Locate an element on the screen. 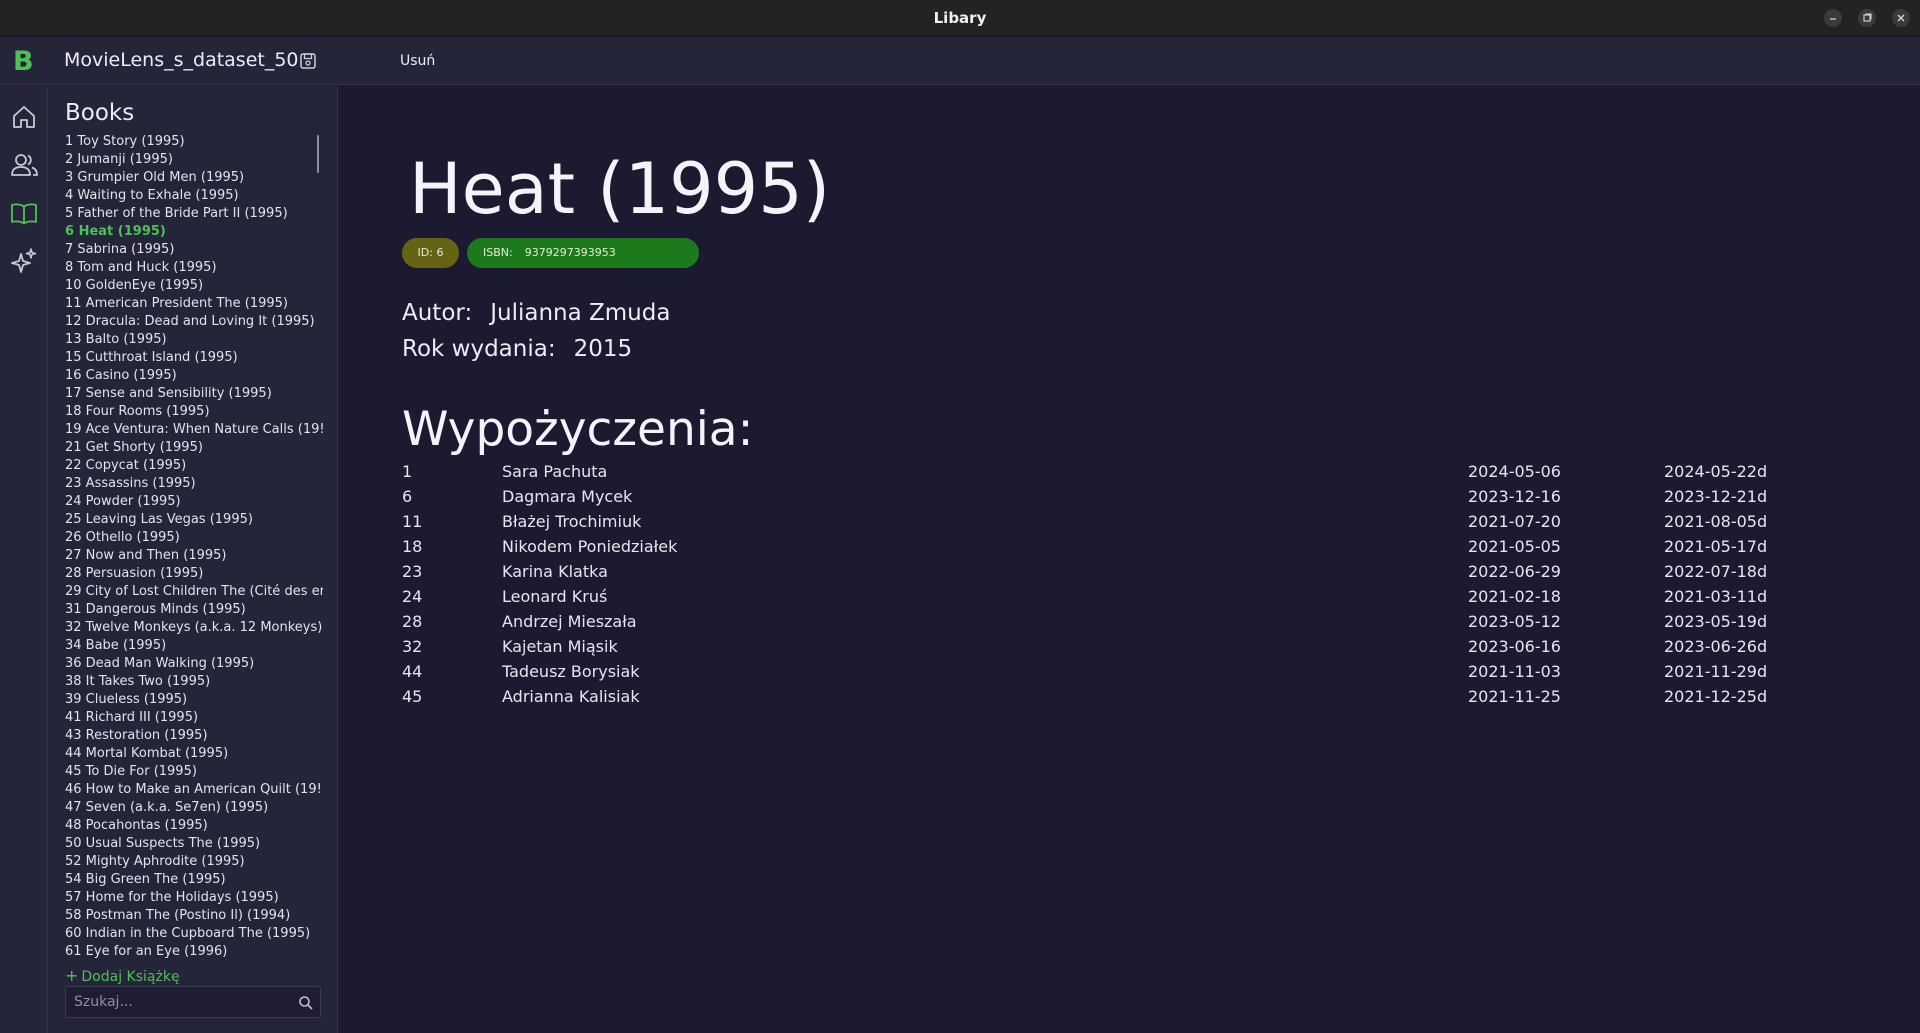 Image resolution: width=1920 pixels, height=1033 pixels. book-list-item: 41 Richard III (1995) is located at coordinates (194, 718).